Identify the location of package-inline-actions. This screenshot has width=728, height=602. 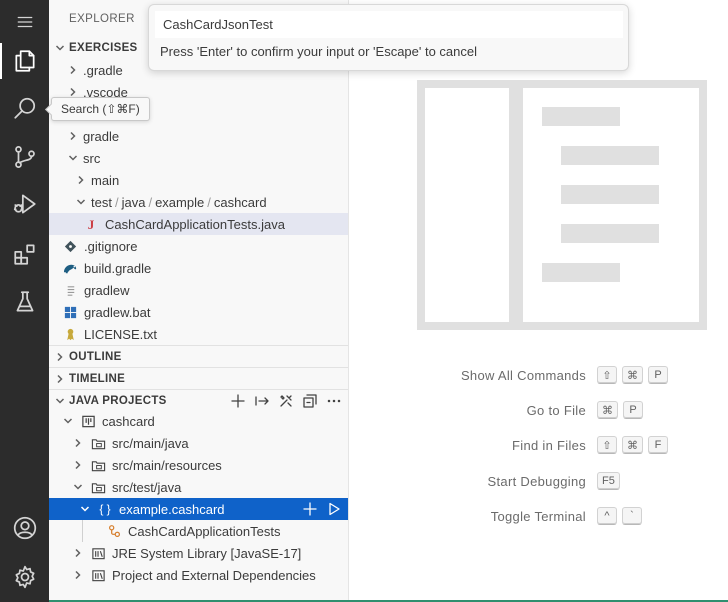
(322, 509).